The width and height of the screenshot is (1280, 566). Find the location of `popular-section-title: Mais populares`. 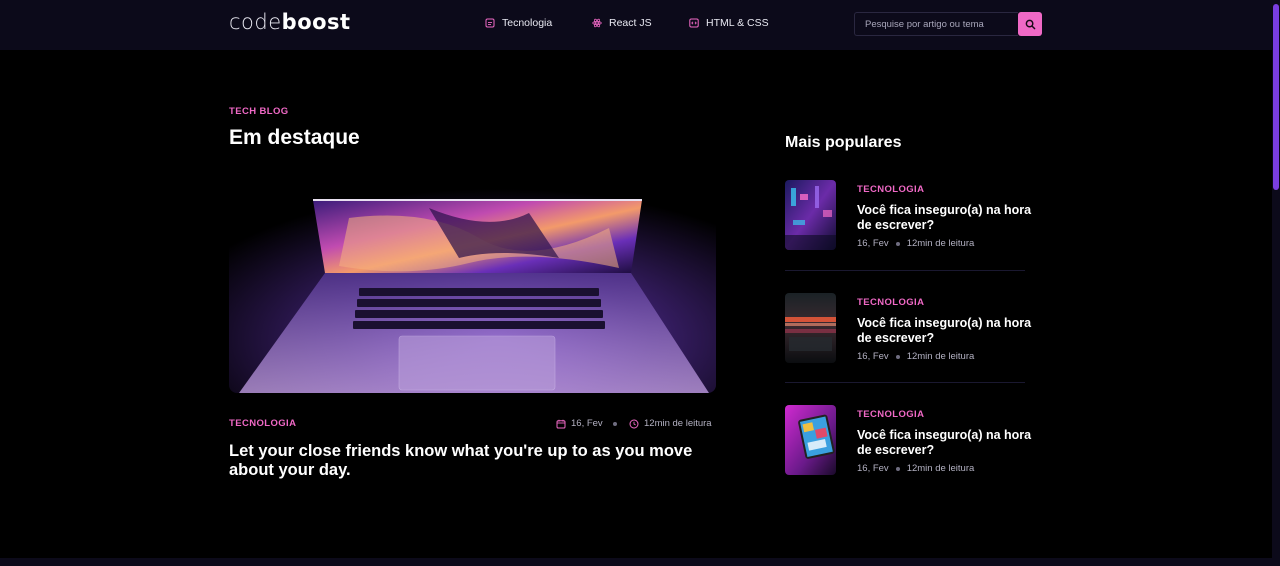

popular-section-title: Mais populares is located at coordinates (843, 142).